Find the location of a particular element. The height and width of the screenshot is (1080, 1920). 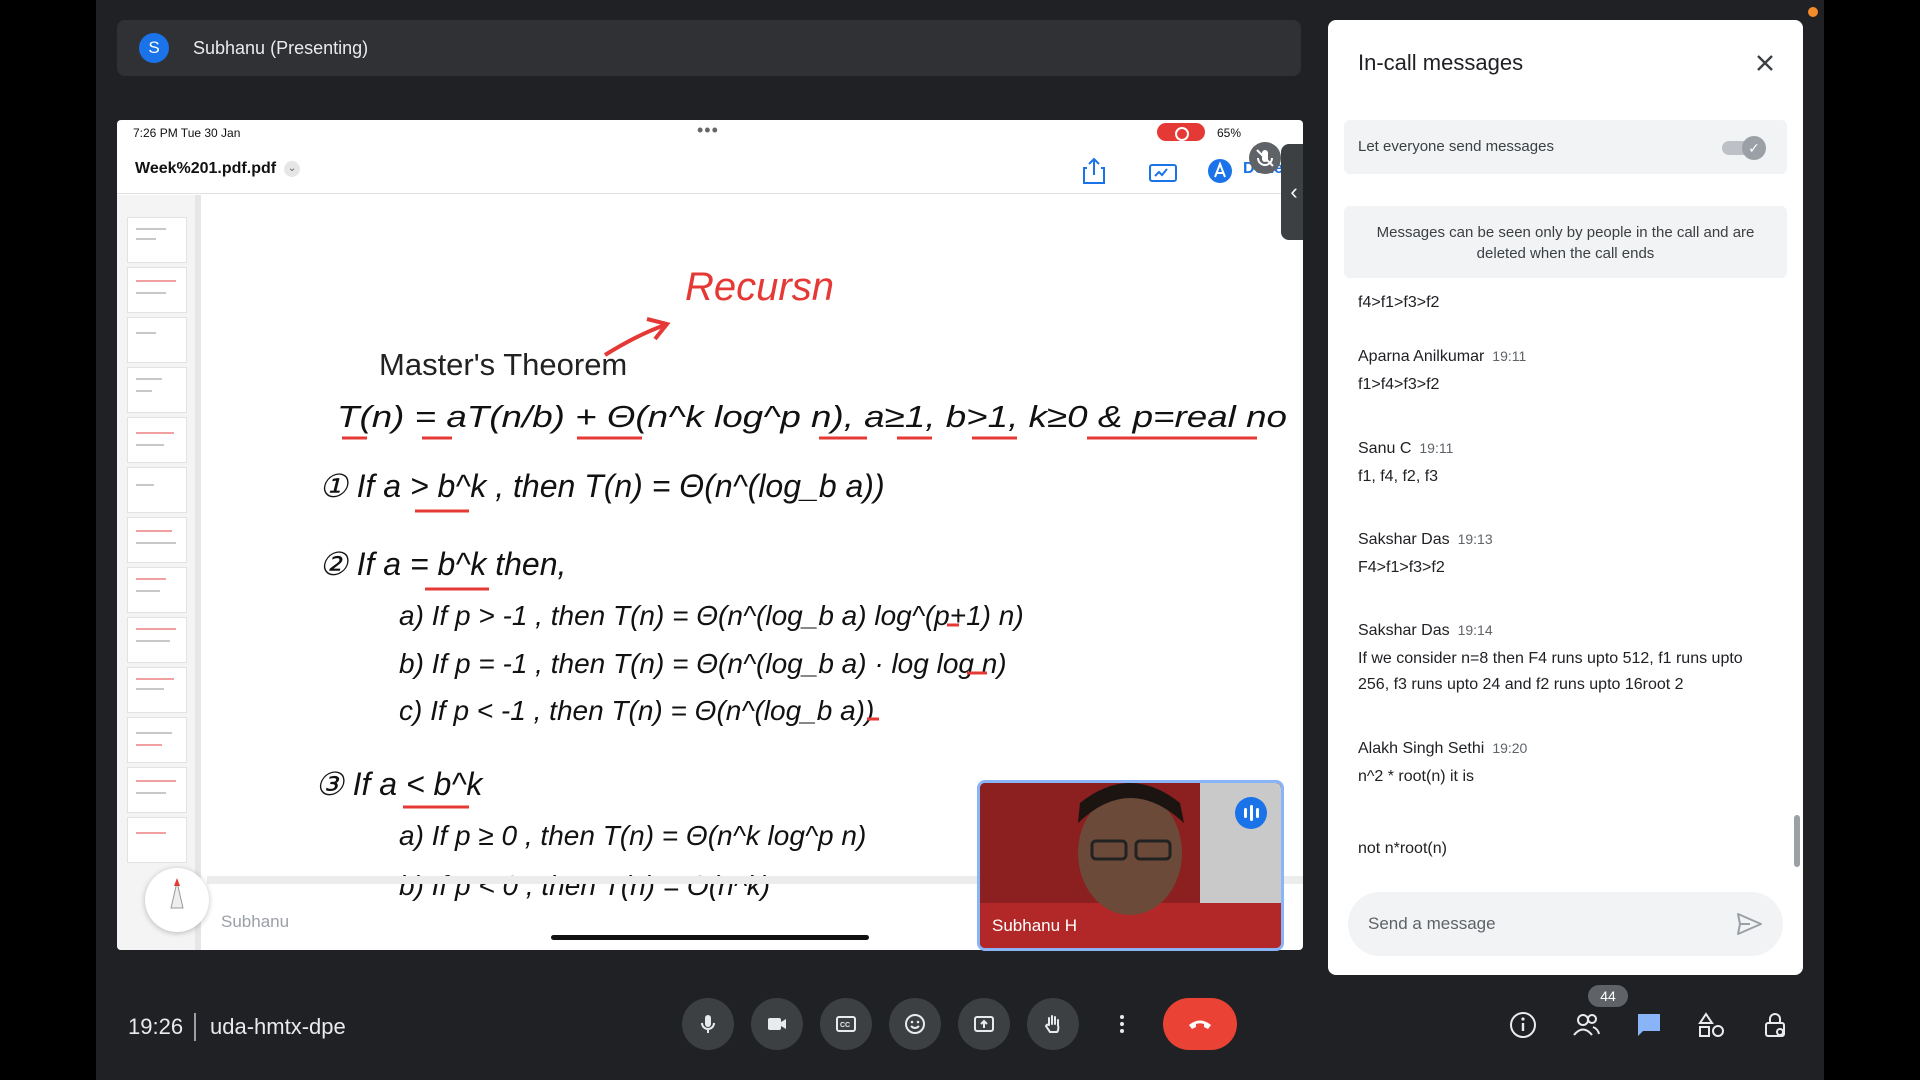

file-name-label: Week%201.pdf.pdf is located at coordinates (206, 168).